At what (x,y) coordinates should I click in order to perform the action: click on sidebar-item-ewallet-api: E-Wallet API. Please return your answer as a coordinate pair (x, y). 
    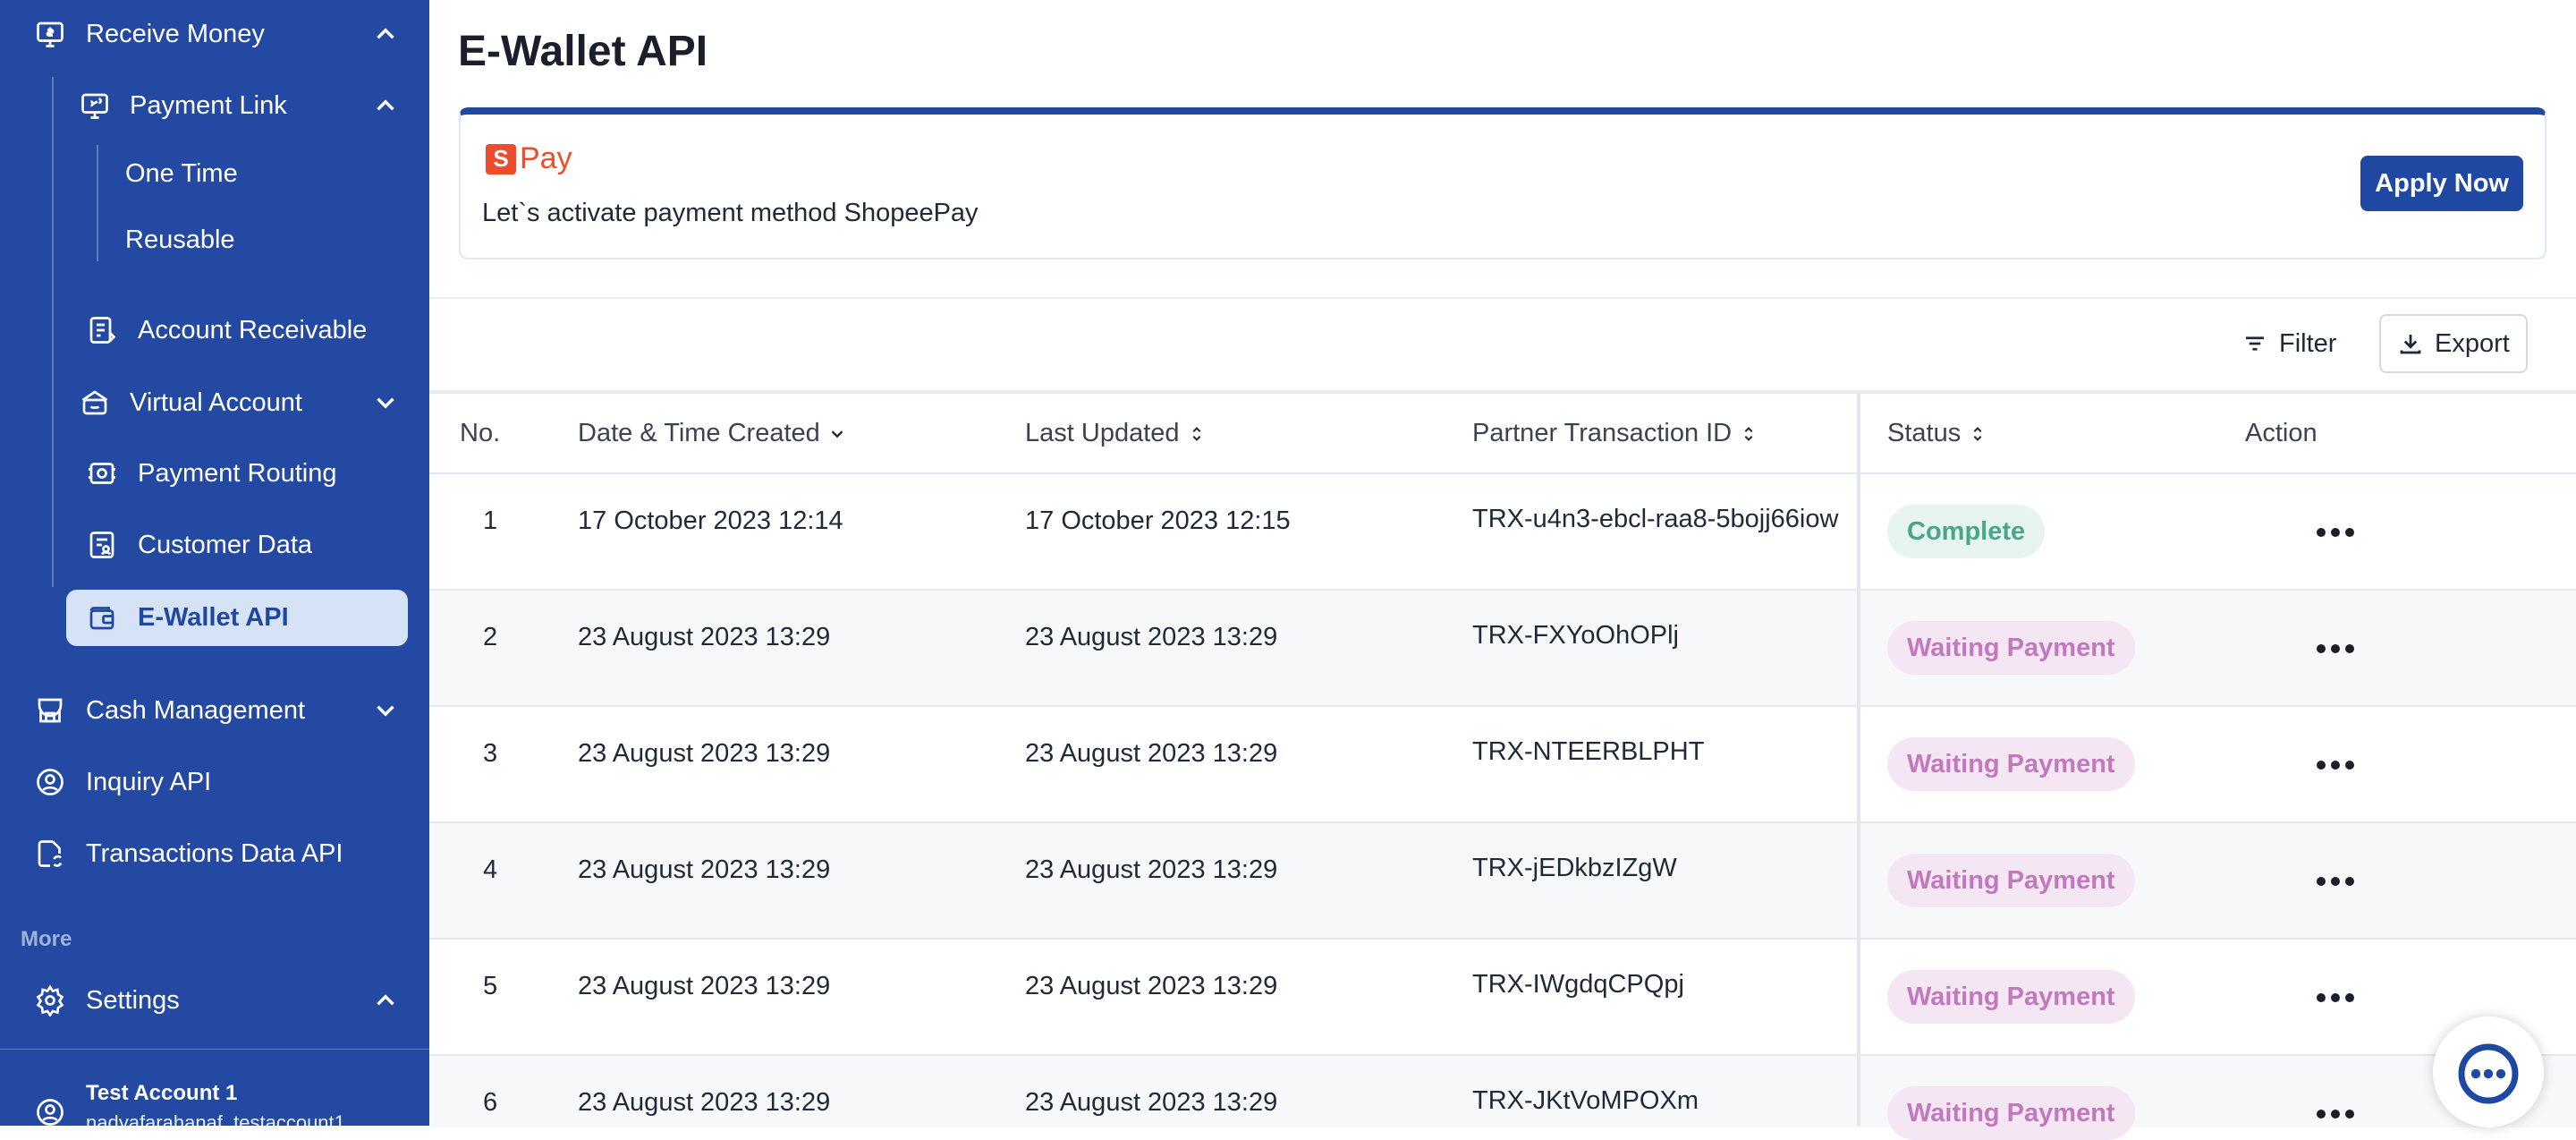
    Looking at the image, I should click on (214, 617).